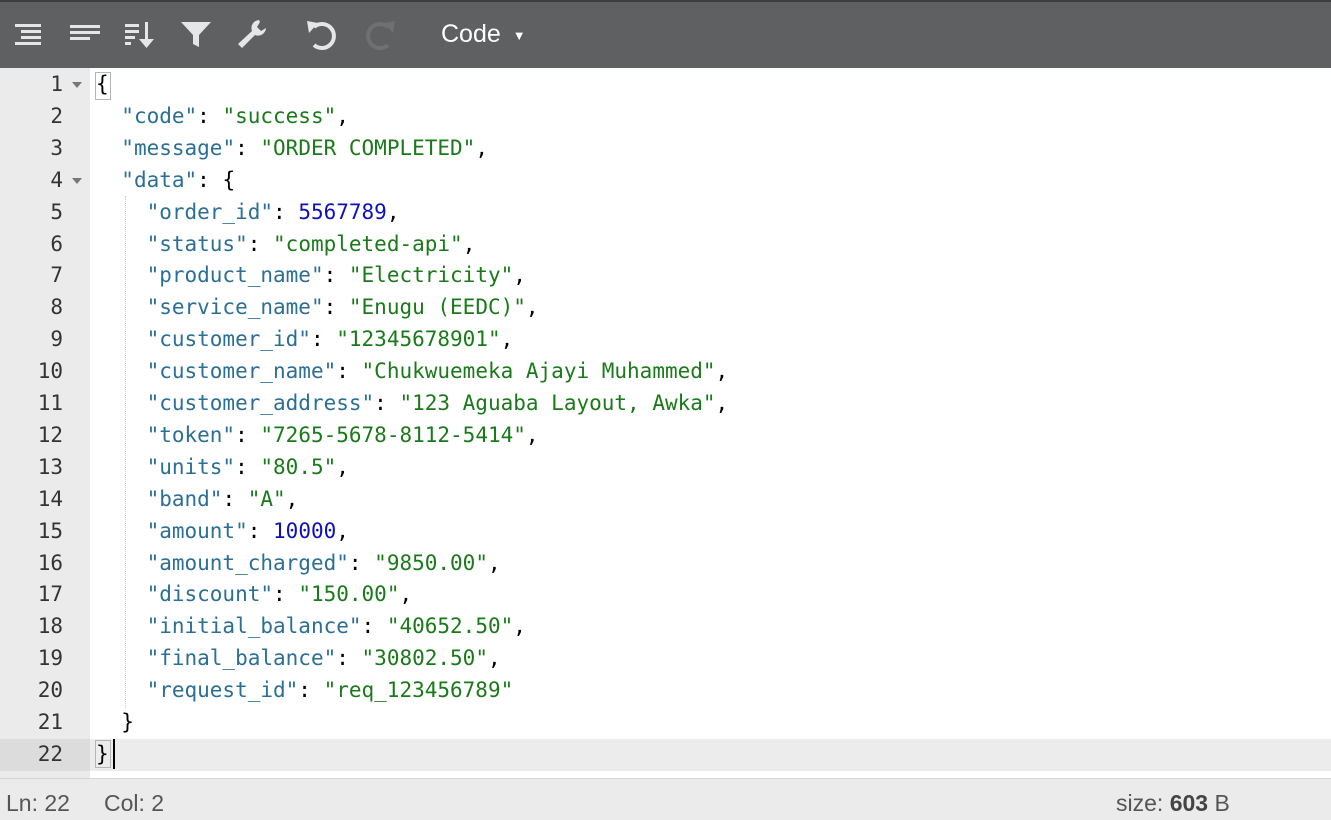 The height and width of the screenshot is (820, 1331). What do you see at coordinates (279, 115) in the screenshot?
I see `json-string: "success"` at bounding box center [279, 115].